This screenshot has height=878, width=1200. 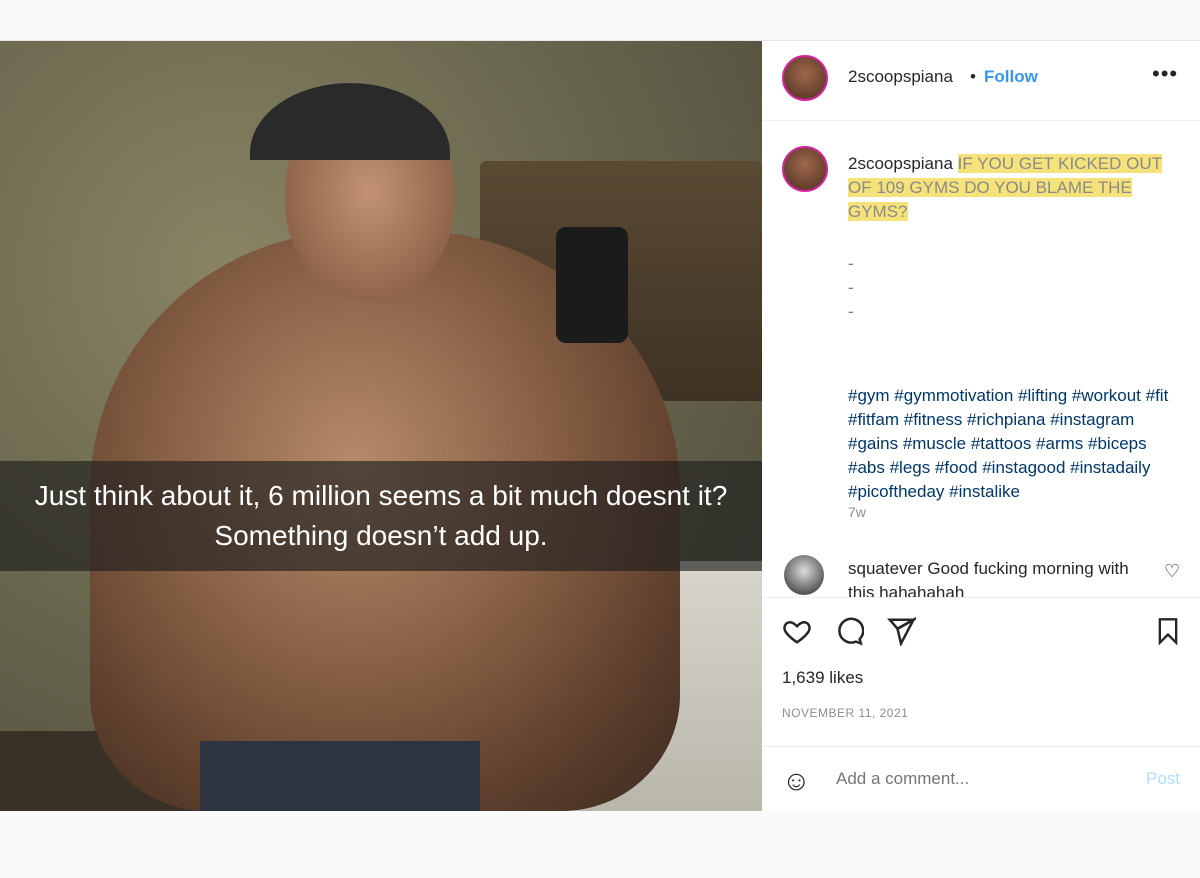 I want to click on post-header: 2scoopspiana • Follow •••, so click(x=981, y=81).